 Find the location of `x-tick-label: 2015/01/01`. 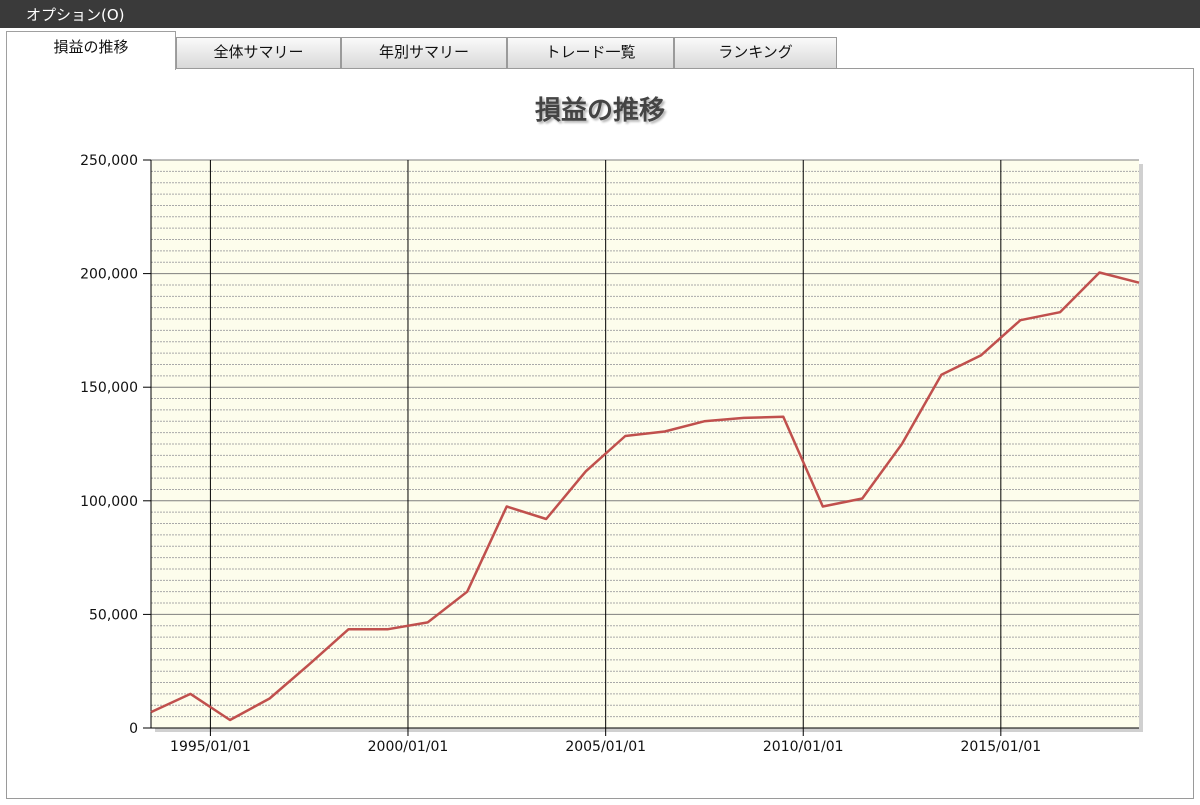

x-tick-label: 2015/01/01 is located at coordinates (1000, 747).